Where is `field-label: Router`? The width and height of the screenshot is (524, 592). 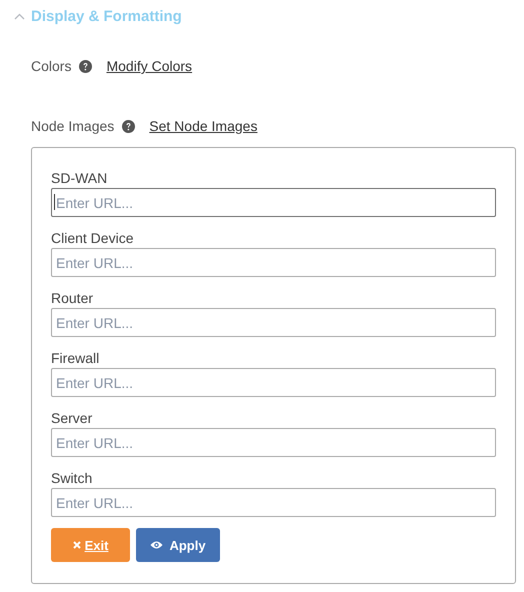
field-label: Router is located at coordinates (72, 298).